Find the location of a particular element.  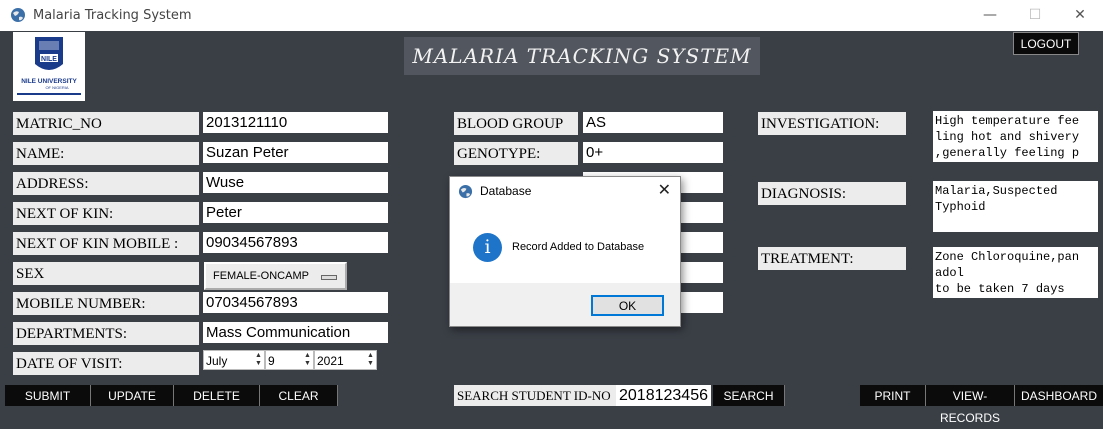

next-of-kin-label: NEXT OF KIN: is located at coordinates (106, 213).